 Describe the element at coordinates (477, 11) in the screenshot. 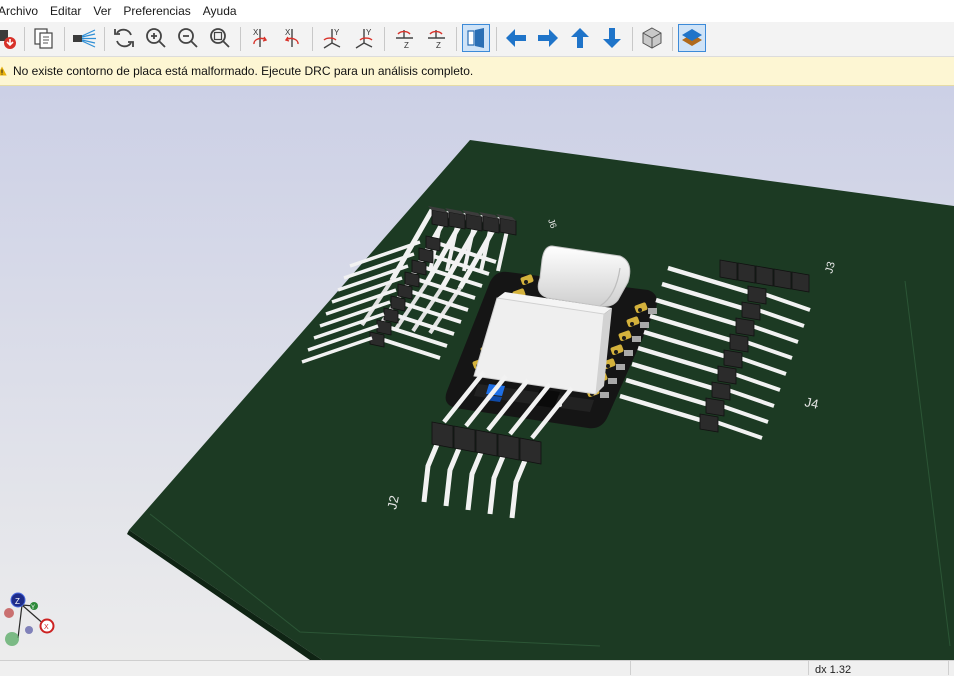

I see `menu-bar: Archivo Editar Ver Preferencias Ayuda` at that location.